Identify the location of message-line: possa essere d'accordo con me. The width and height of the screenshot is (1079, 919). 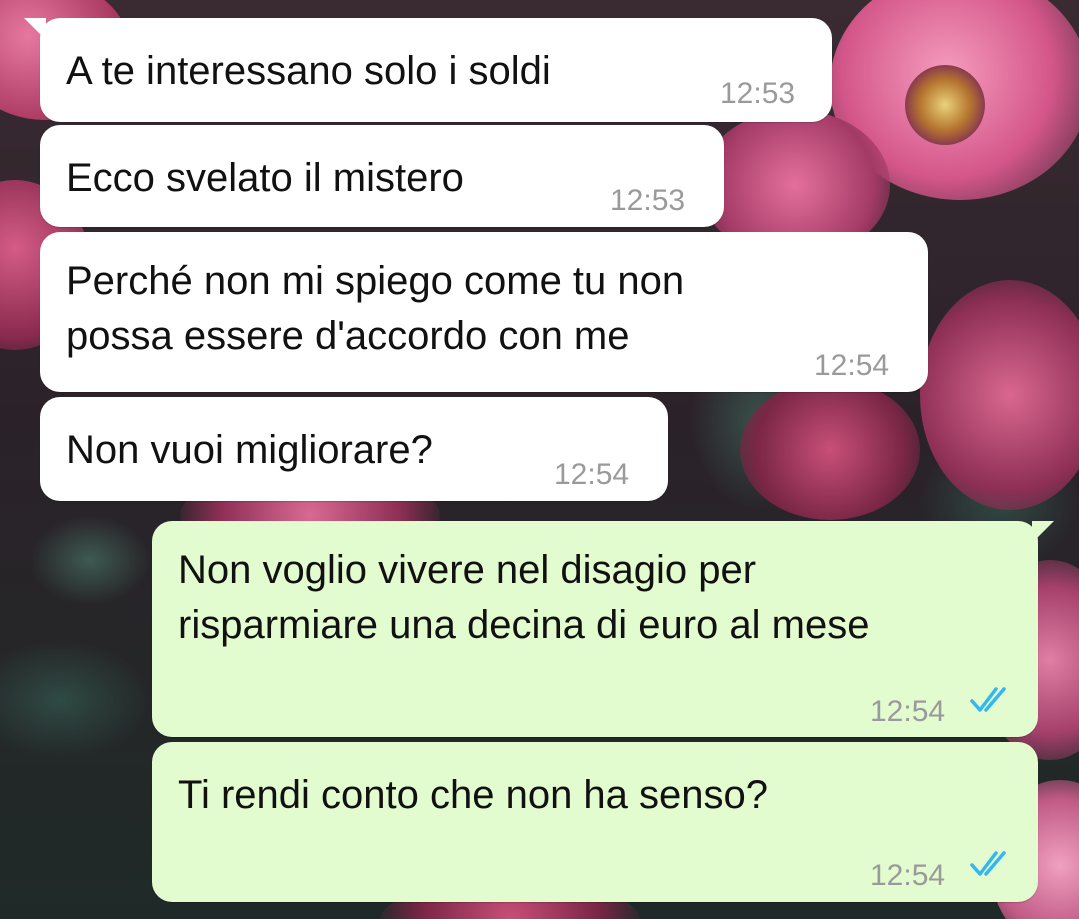
(348, 336).